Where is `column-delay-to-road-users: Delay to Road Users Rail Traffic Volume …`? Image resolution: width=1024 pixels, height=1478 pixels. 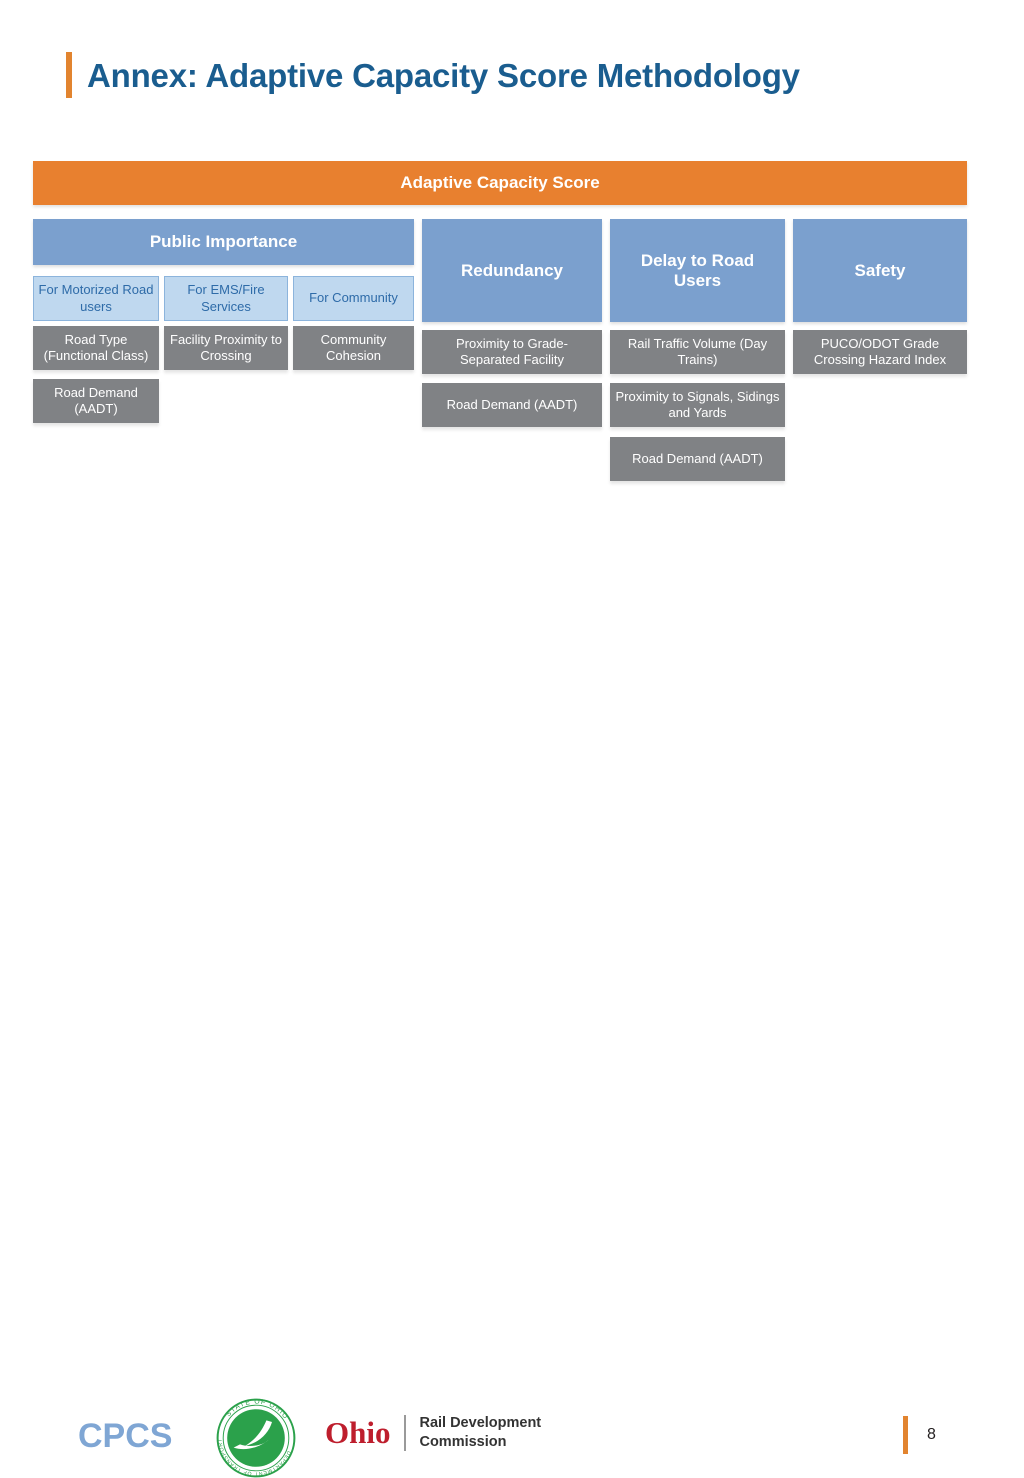
column-delay-to-road-users: Delay to Road Users Rail Traffic Volume … is located at coordinates (697, 350).